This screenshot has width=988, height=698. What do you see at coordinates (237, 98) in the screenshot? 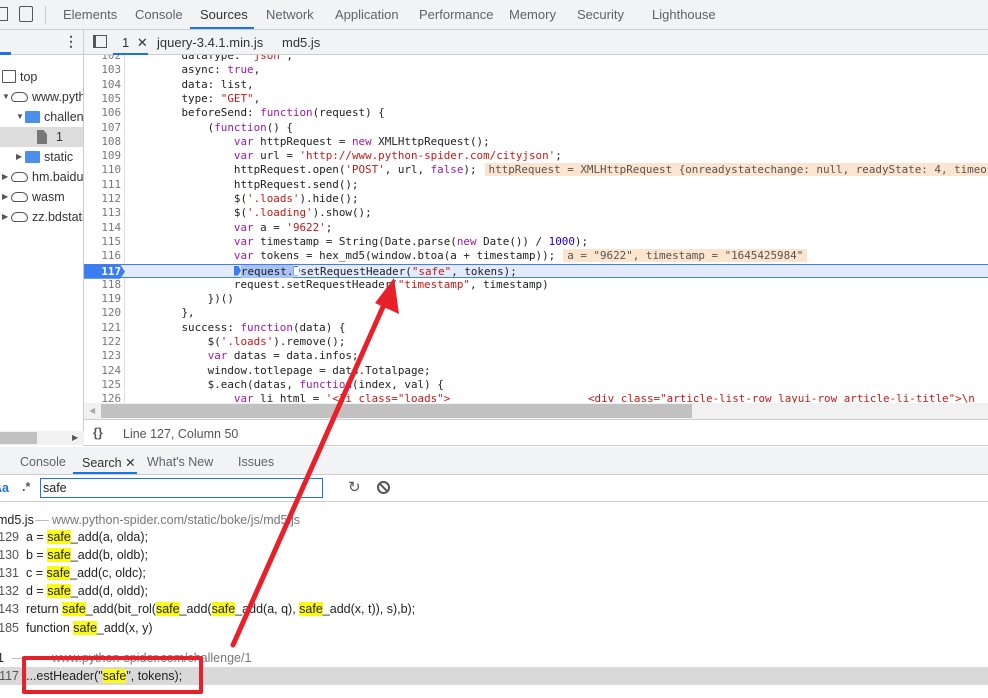
I see `code-token: "GET"` at bounding box center [237, 98].